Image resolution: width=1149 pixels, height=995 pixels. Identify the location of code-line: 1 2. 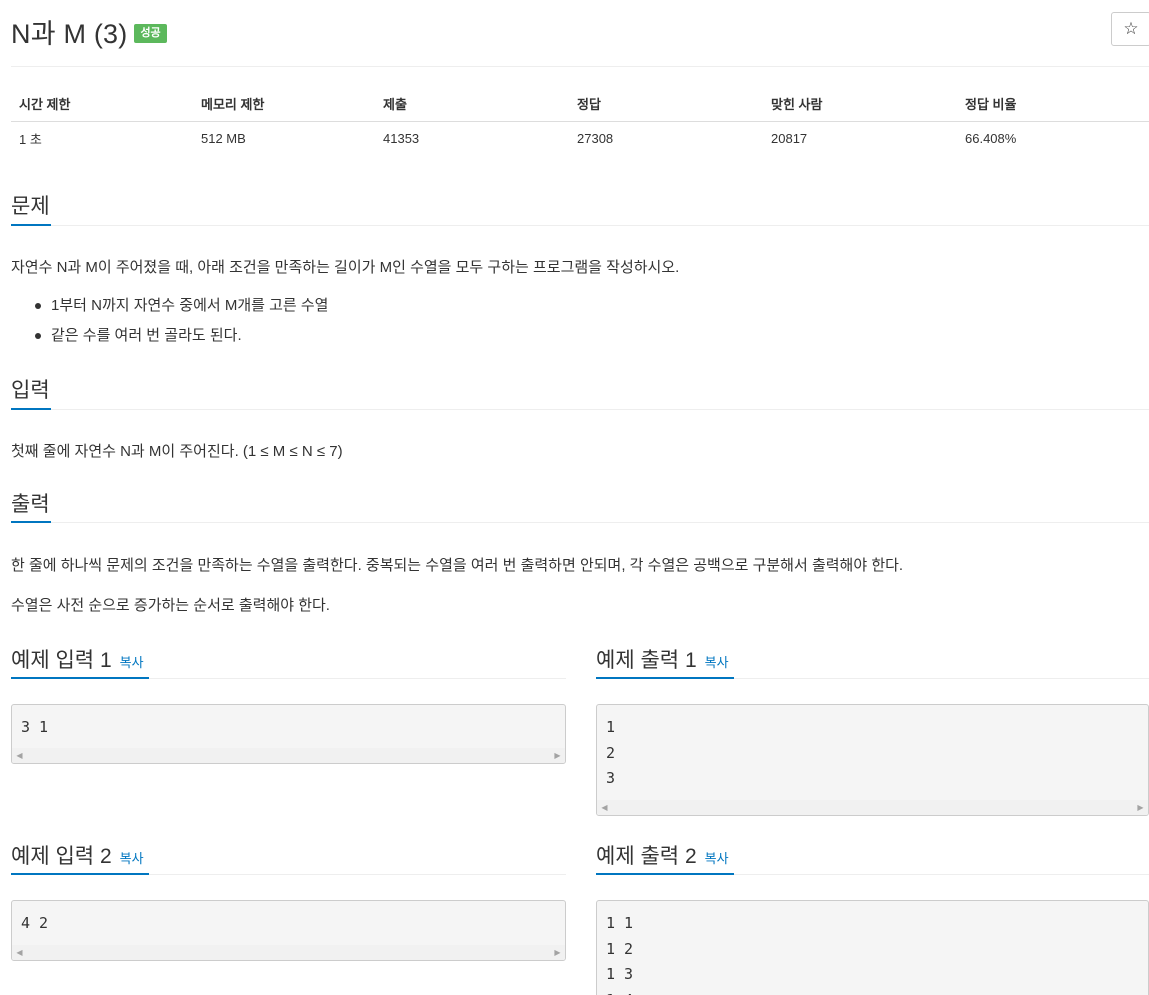
(620, 948).